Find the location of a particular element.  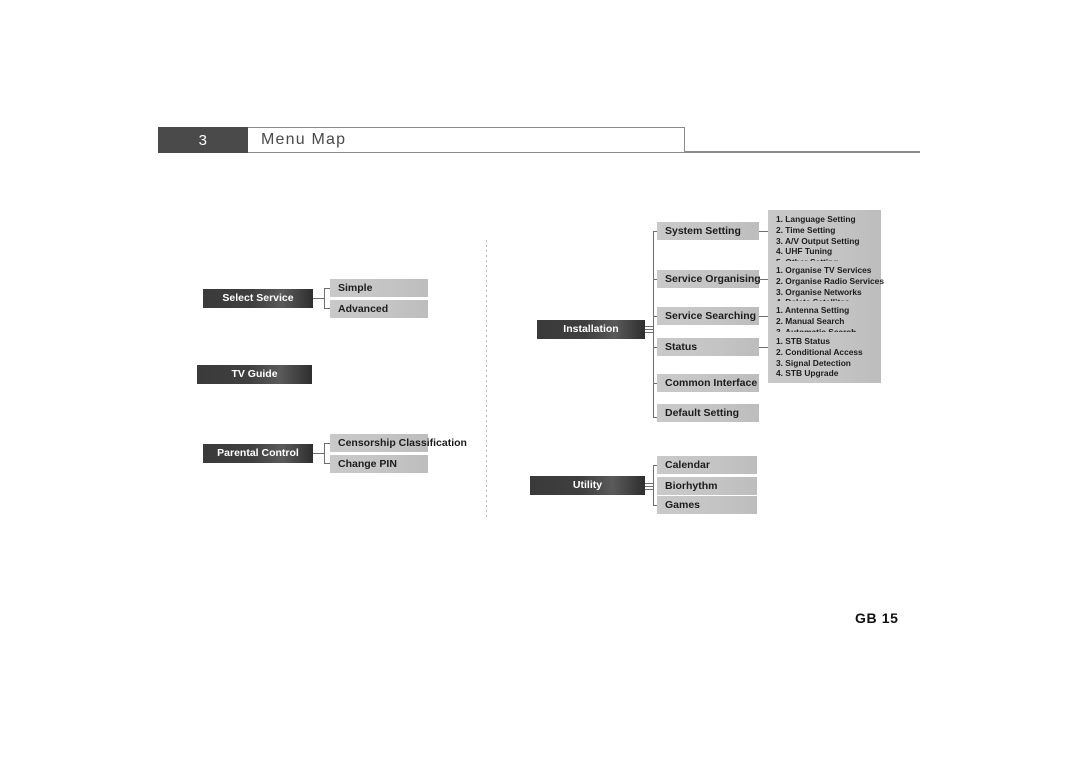

list-item: 2. Conditional Access is located at coordinates (819, 351).